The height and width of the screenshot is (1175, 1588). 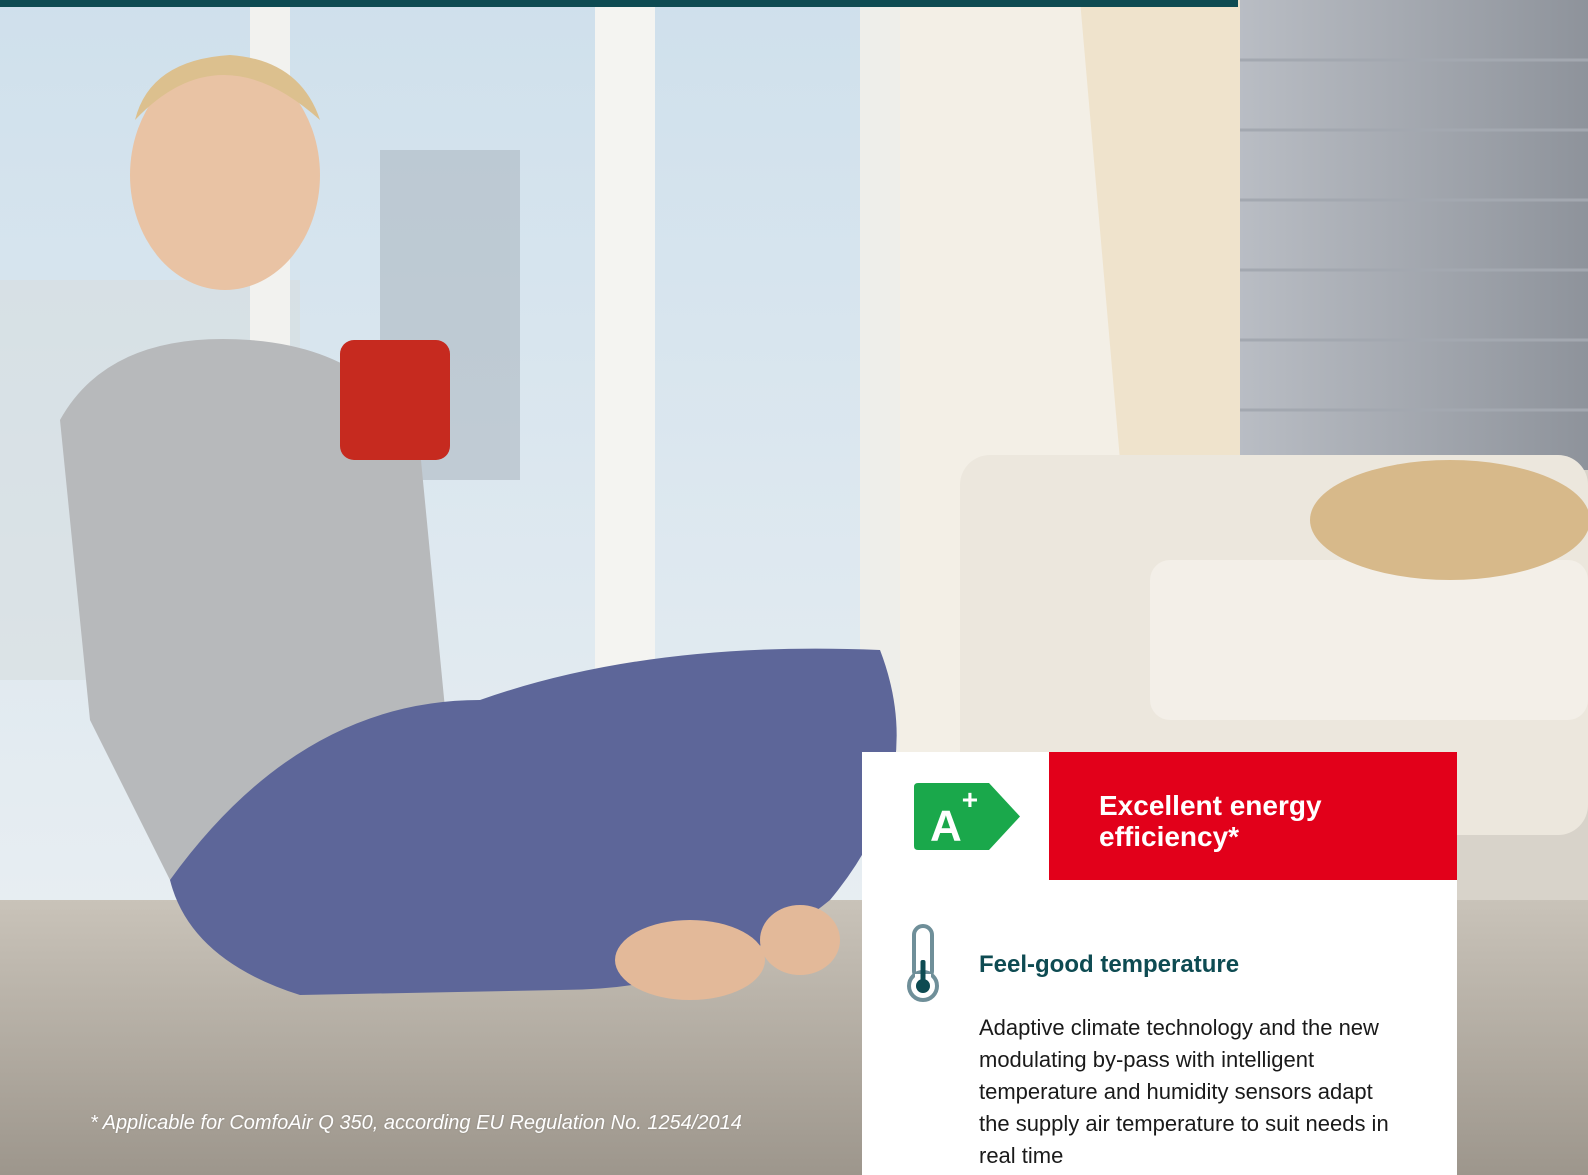 What do you see at coordinates (619, 3) in the screenshot?
I see `top-accent-bar` at bounding box center [619, 3].